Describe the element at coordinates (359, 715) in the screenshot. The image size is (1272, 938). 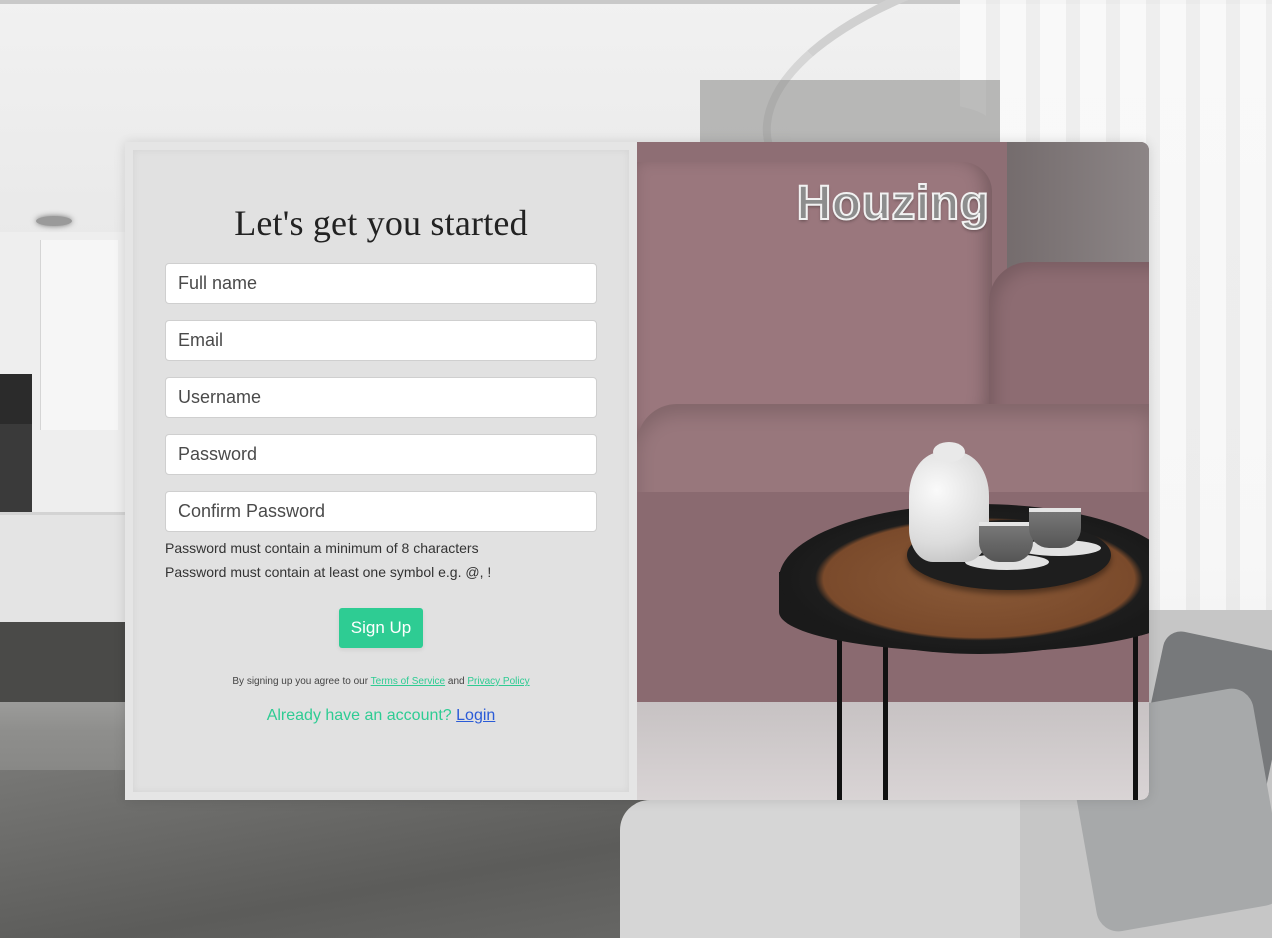
I see `login-prompt: Already have an account?` at that location.